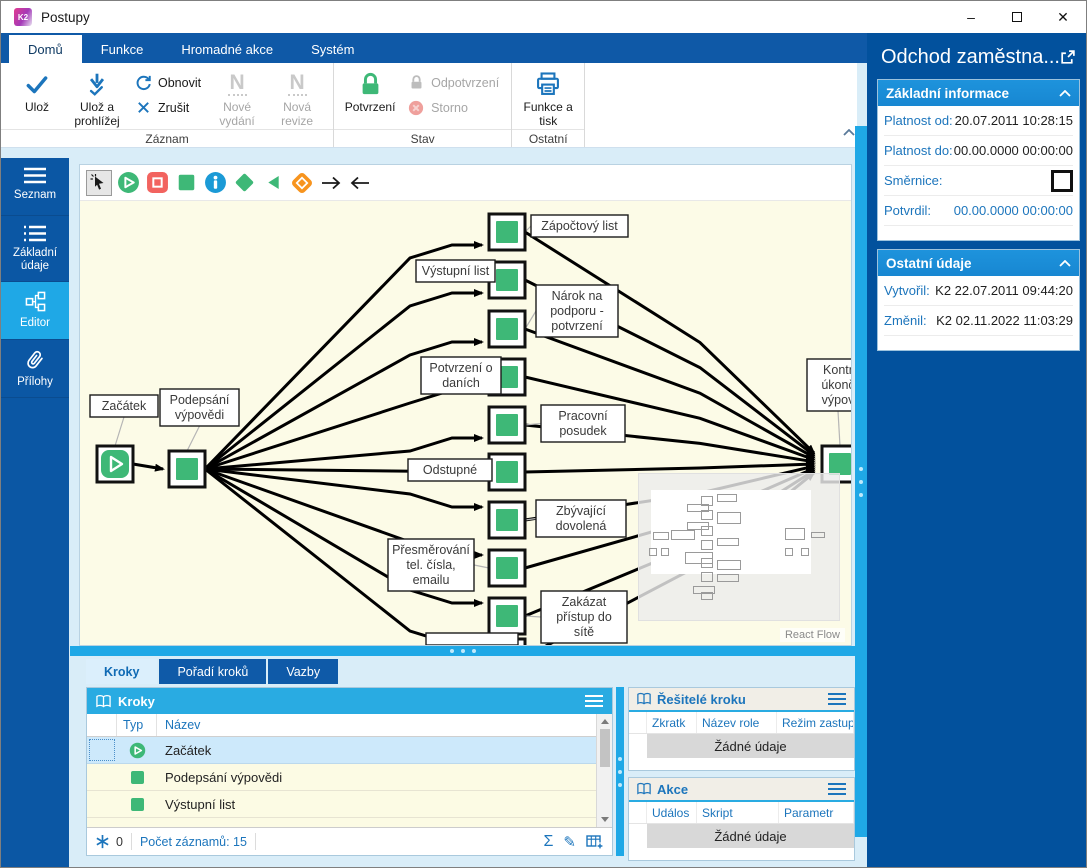 The image size is (1087, 868). What do you see at coordinates (115, 464) in the screenshot?
I see `flow-node-start` at bounding box center [115, 464].